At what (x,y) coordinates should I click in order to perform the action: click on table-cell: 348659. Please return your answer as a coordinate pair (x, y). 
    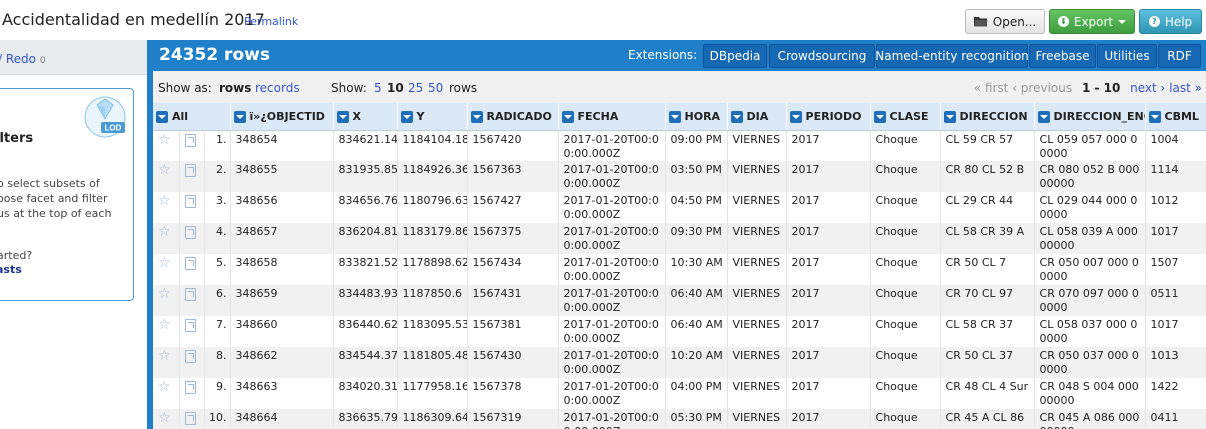
    Looking at the image, I should click on (282, 300).